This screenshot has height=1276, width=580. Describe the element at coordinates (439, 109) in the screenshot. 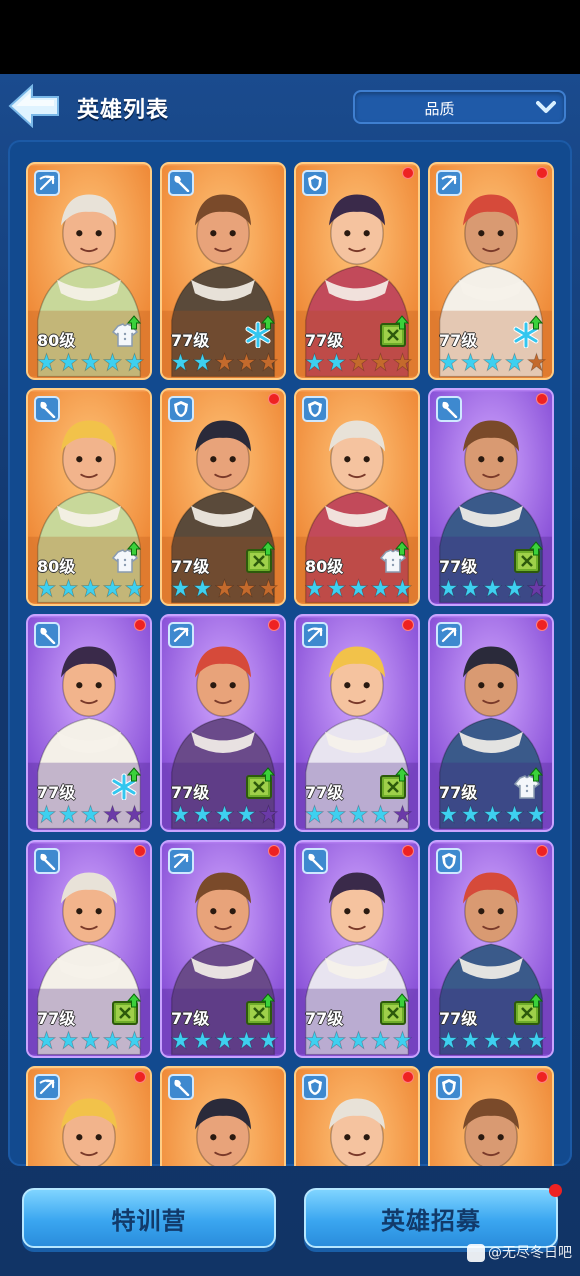

I see `quality-dropdown-label: 品质` at that location.